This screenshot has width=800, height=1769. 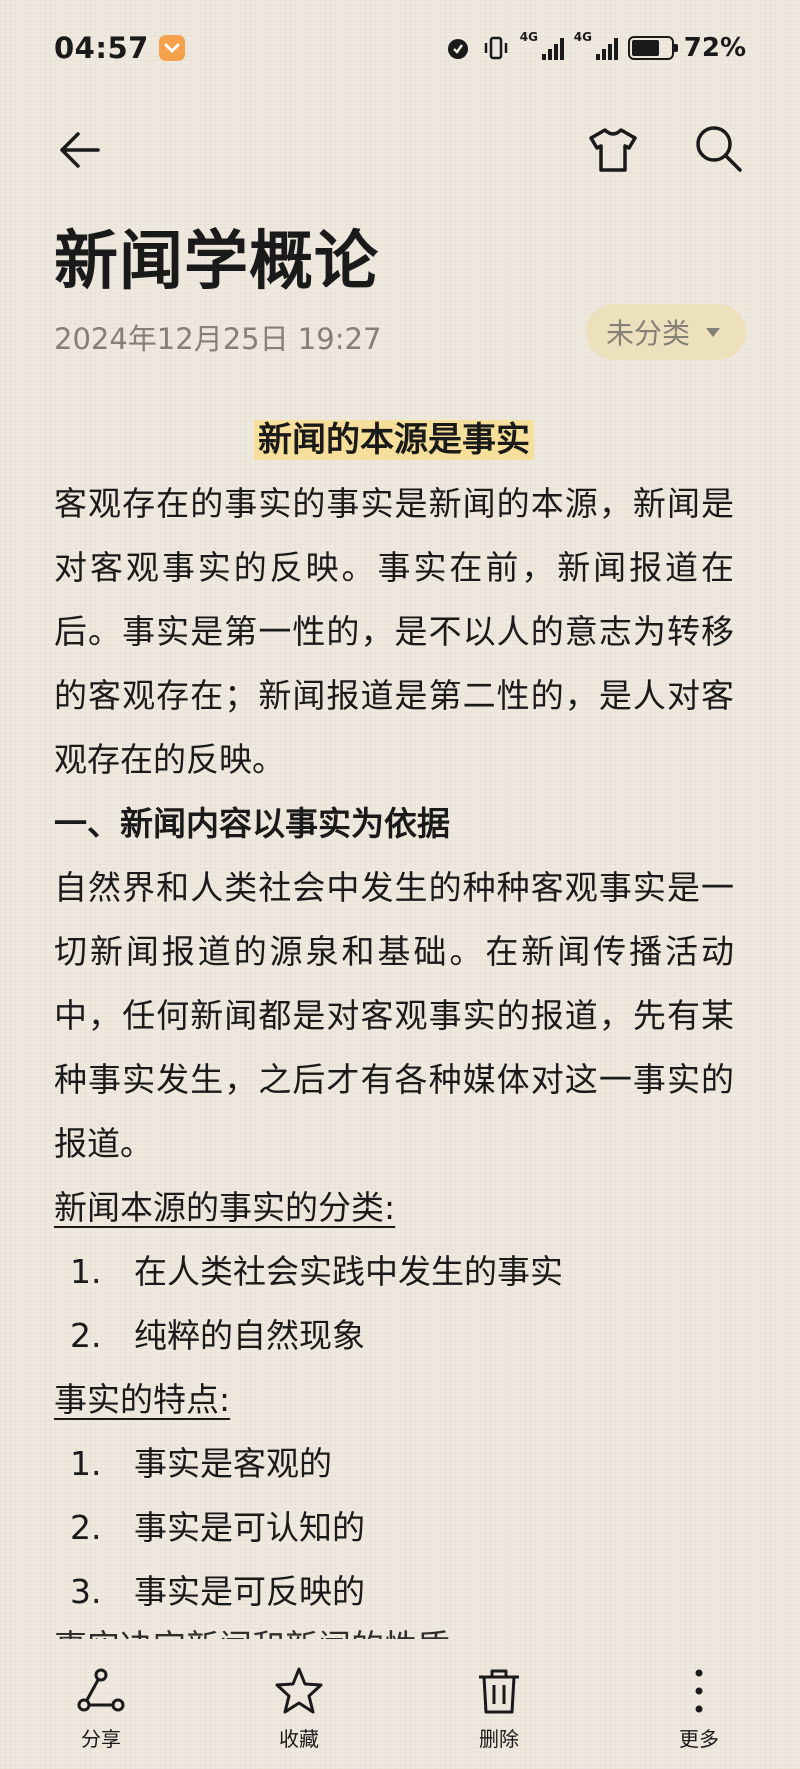 What do you see at coordinates (400, 48) in the screenshot?
I see `status-bar: 04:57 4G 4G 72%` at bounding box center [400, 48].